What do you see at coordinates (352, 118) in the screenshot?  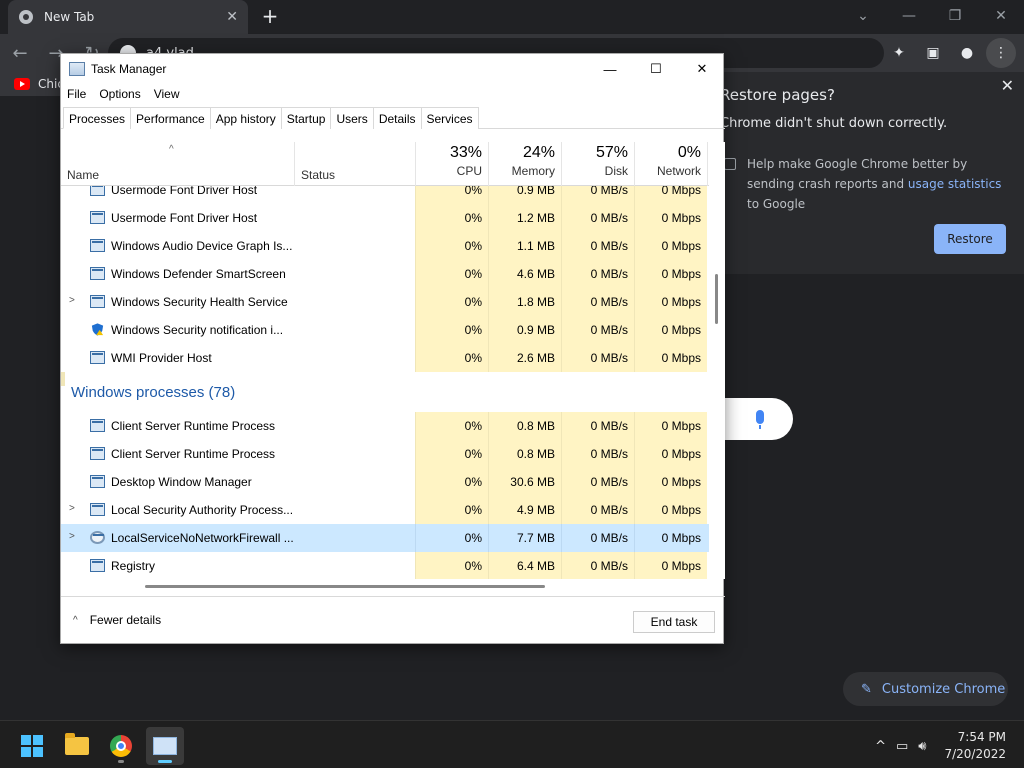 I see `tab-users: Users` at bounding box center [352, 118].